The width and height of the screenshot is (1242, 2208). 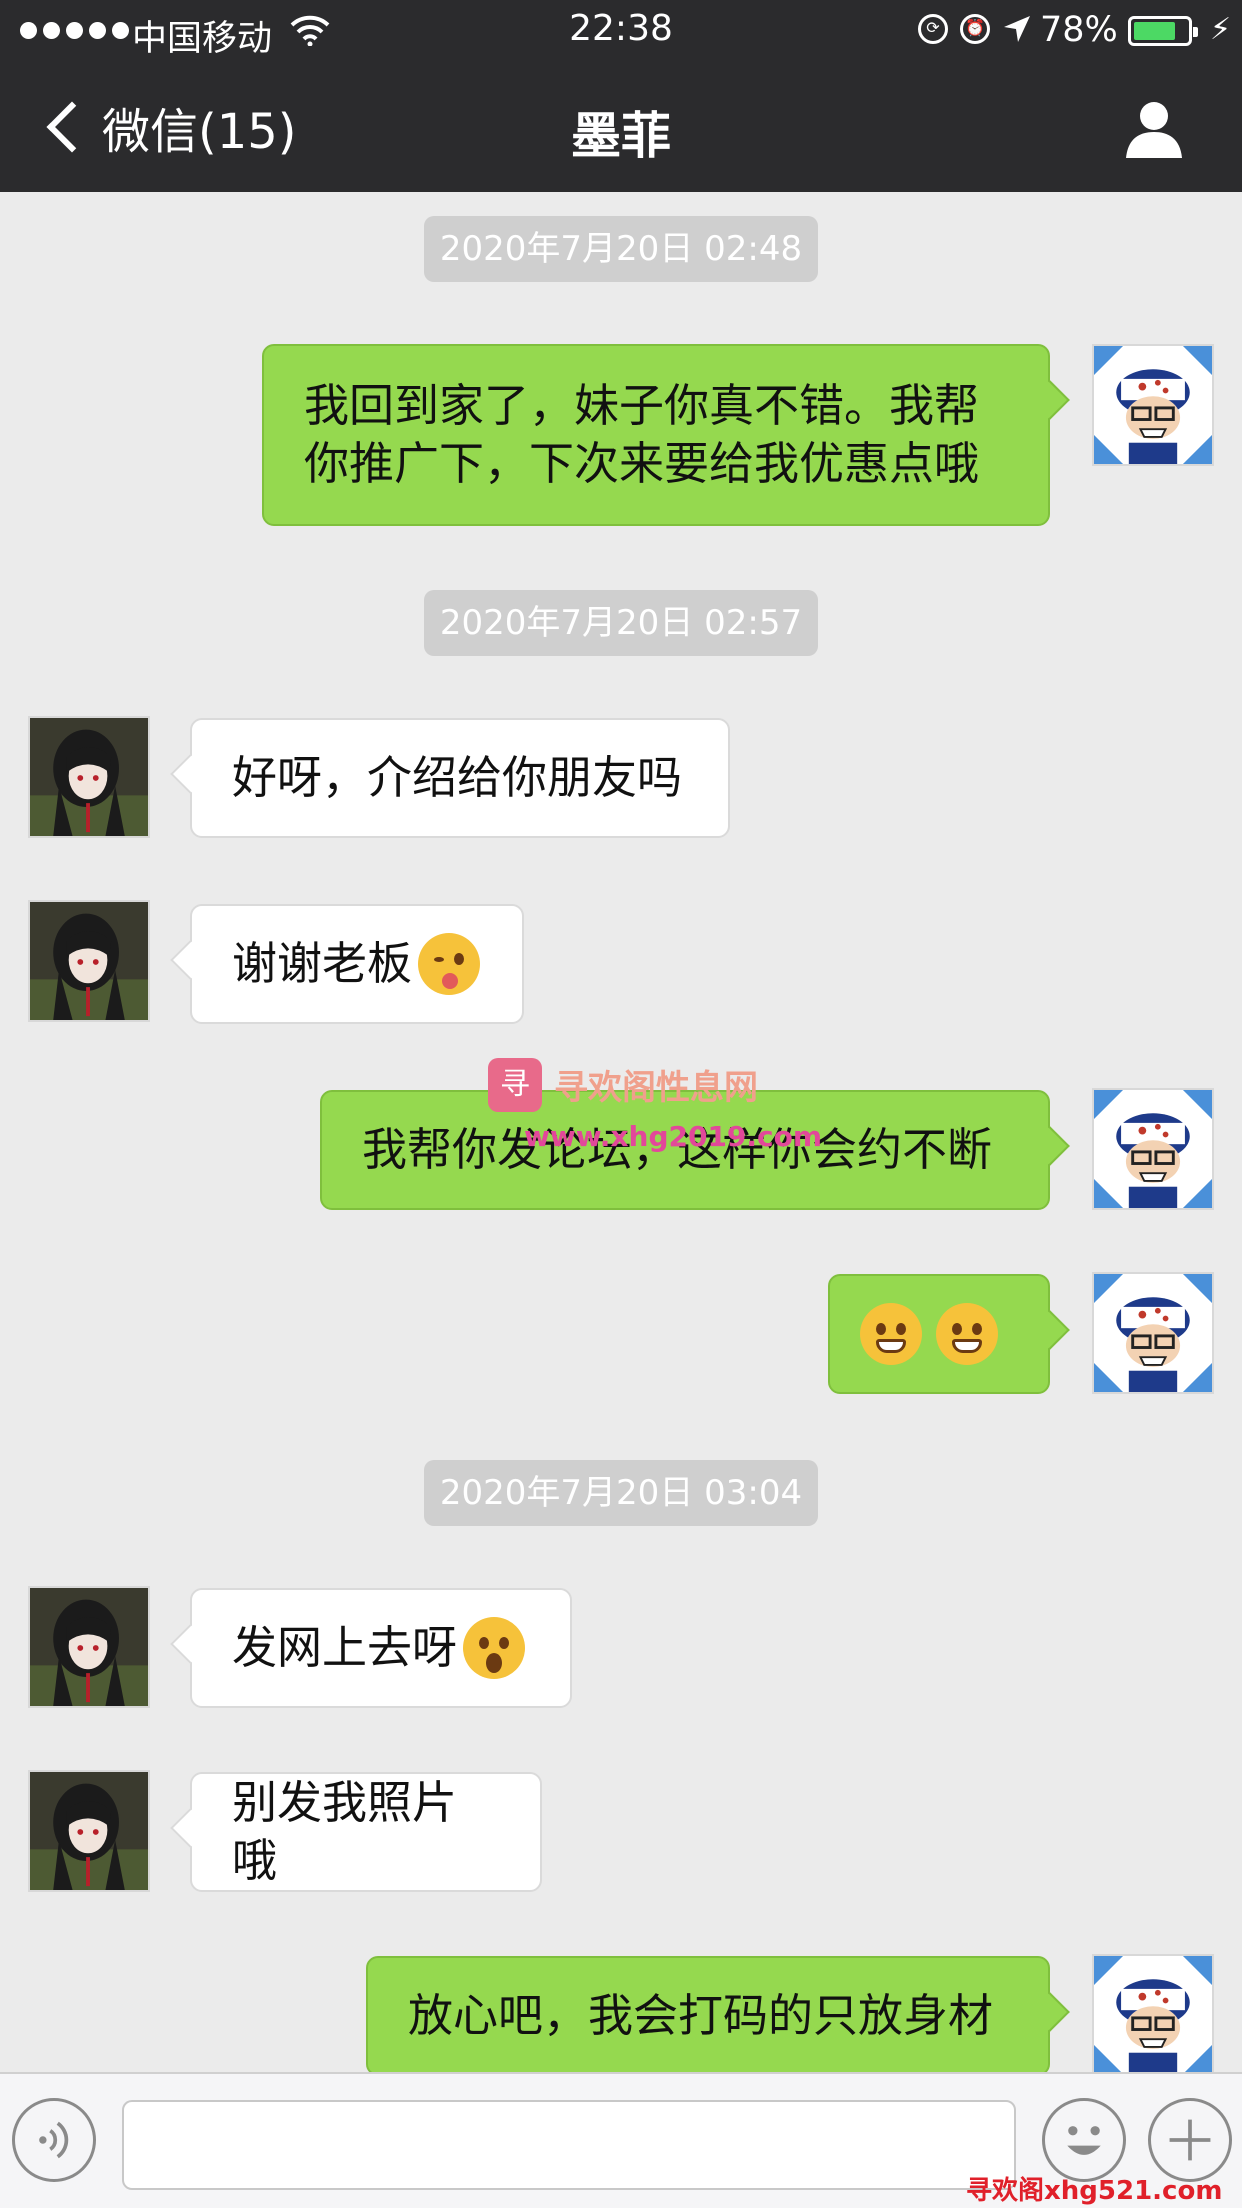 I want to click on message-text: 放心吧，我会打码的只放身材, so click(x=701, y=2015).